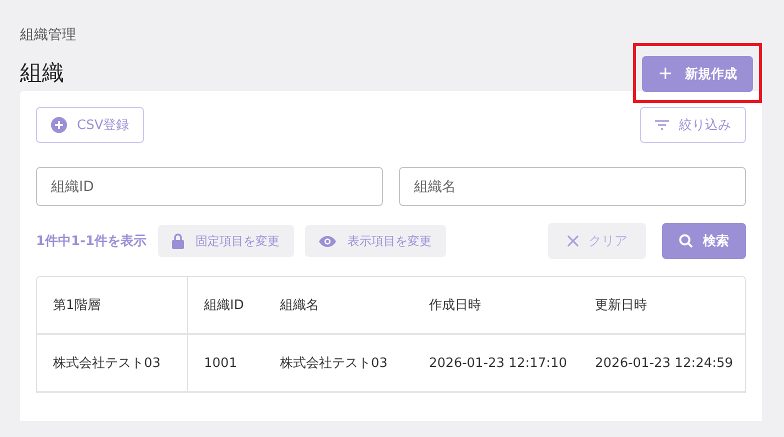 This screenshot has height=437, width=784. Describe the element at coordinates (498, 363) in the screenshot. I see `table-cell-text: 2026-01-23 12:17:10` at that location.